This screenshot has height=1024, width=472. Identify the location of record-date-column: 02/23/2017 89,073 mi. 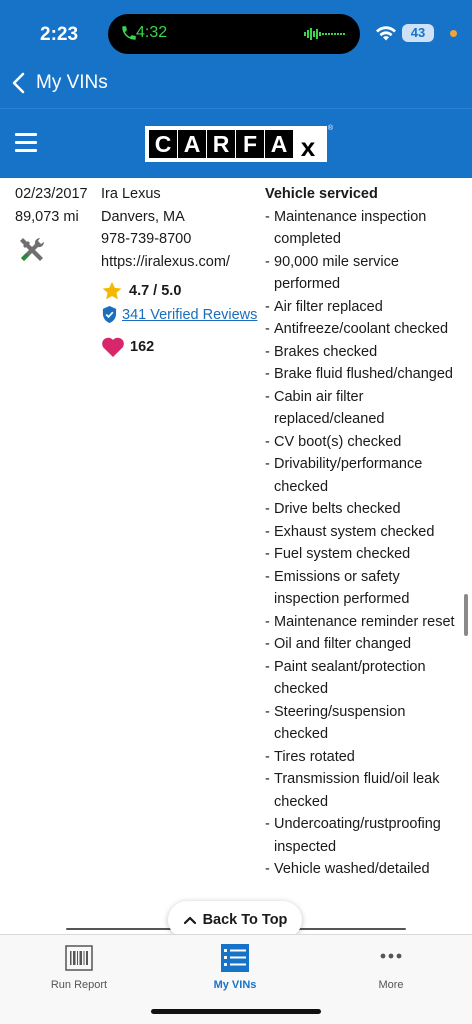
(60, 222).